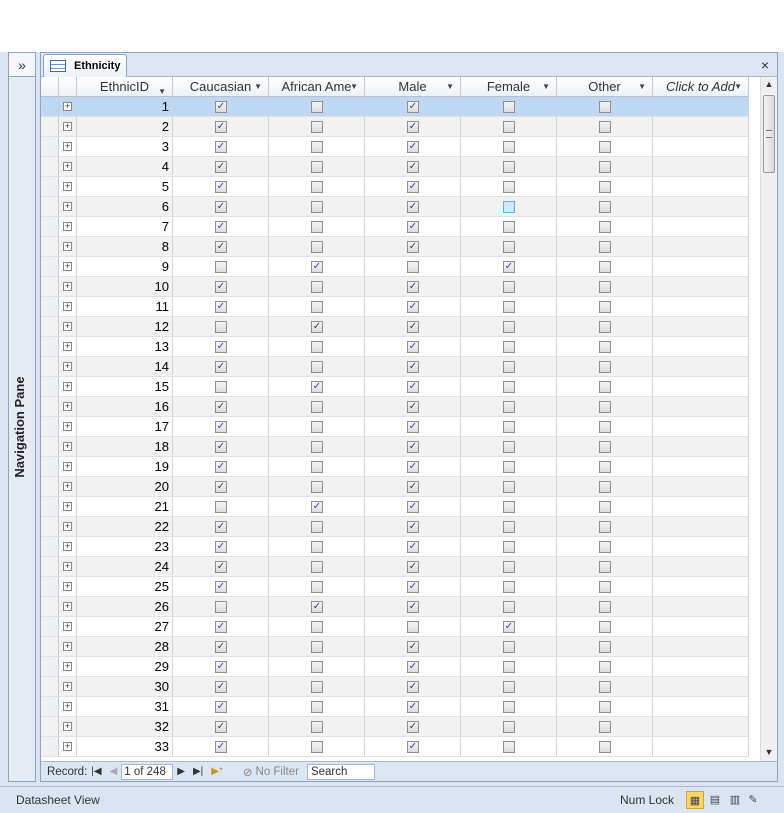  I want to click on table-row: +11, so click(395, 307).